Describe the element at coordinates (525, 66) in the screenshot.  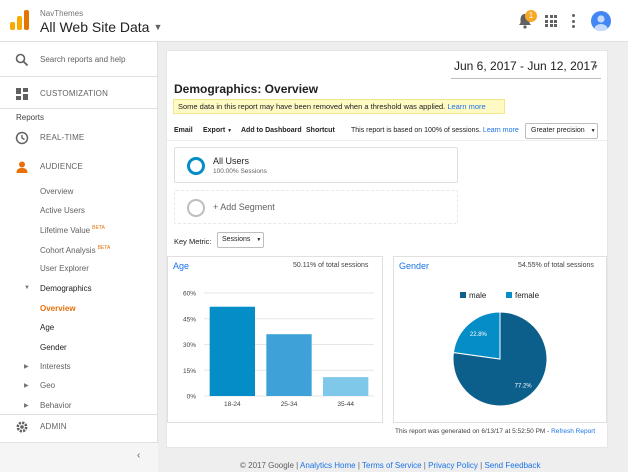
I see `date-range: Jun 6, 2017 - Jun 12, 2017` at that location.